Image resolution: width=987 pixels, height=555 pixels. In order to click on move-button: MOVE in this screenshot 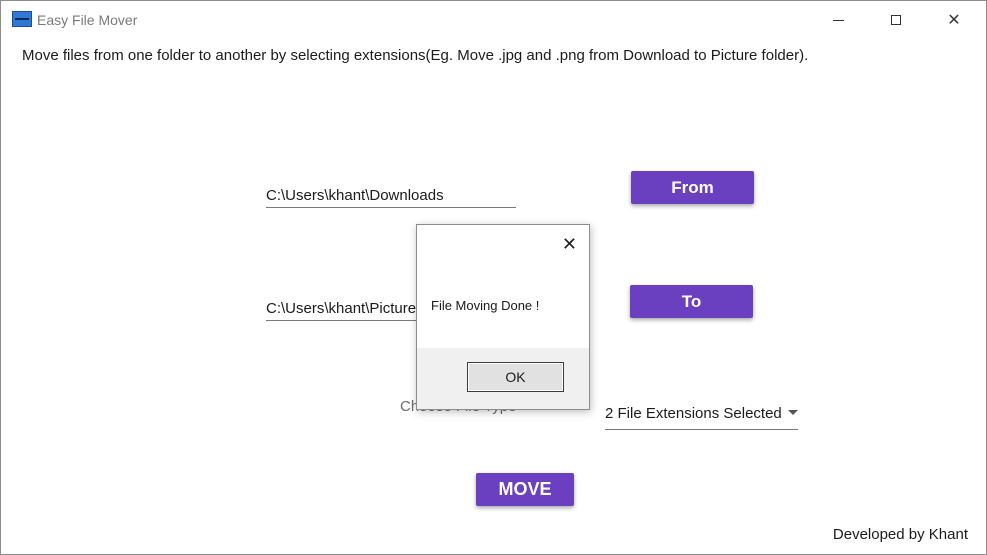, I will do `click(525, 489)`.